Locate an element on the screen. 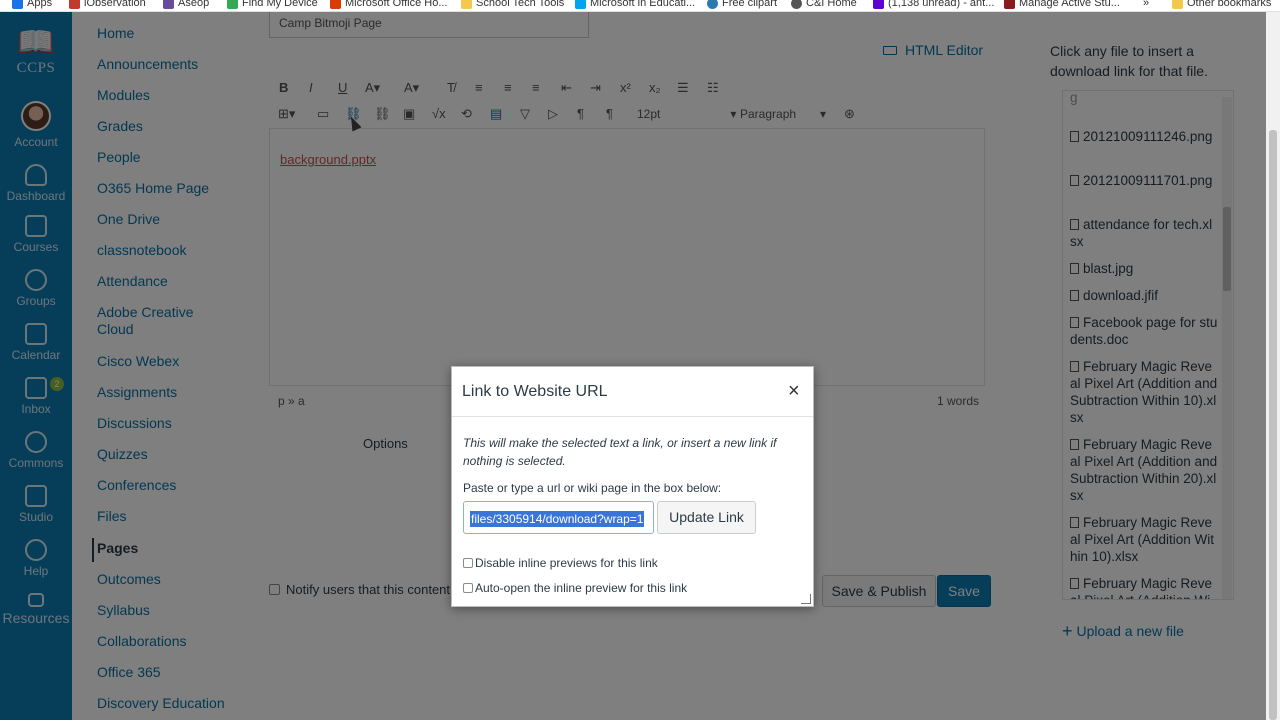 The width and height of the screenshot is (1280, 720). scrollbar-thumb is located at coordinates (1273, 425).